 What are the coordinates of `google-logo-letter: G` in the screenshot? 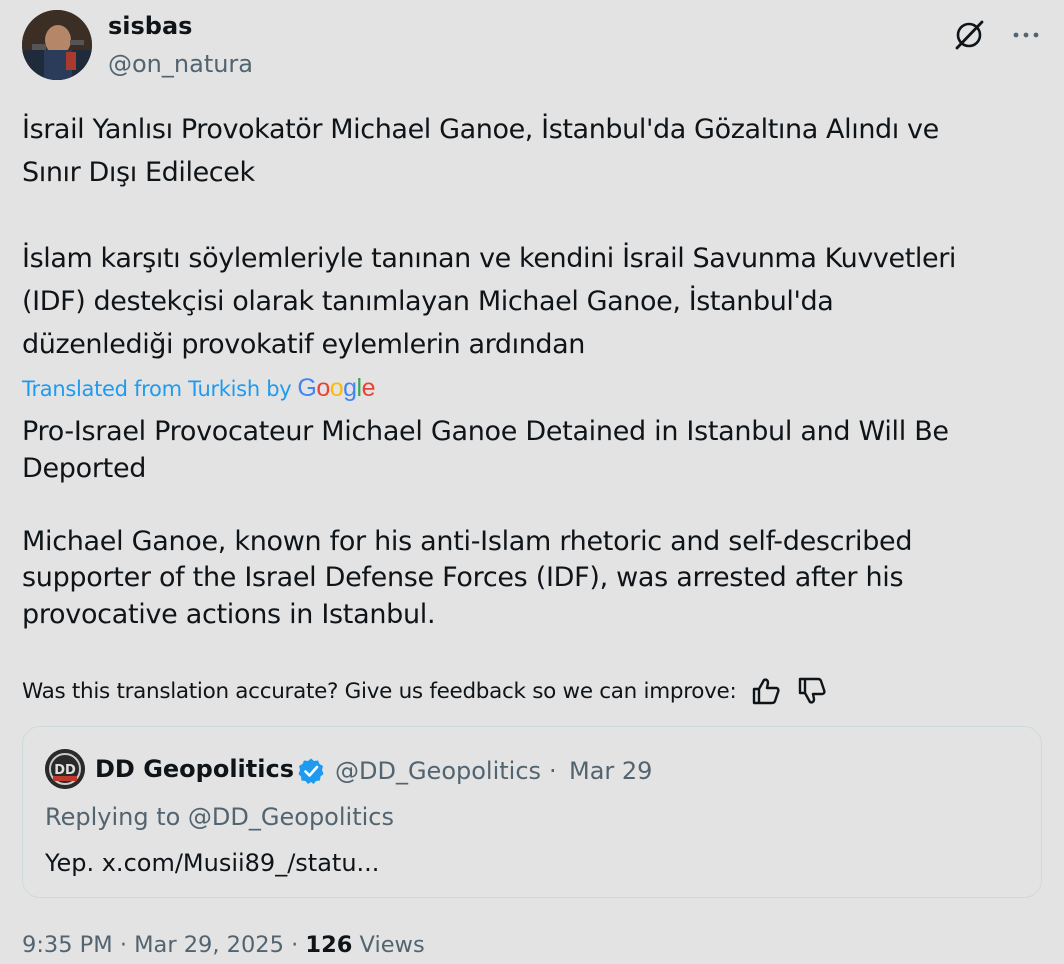 It's located at (307, 388).